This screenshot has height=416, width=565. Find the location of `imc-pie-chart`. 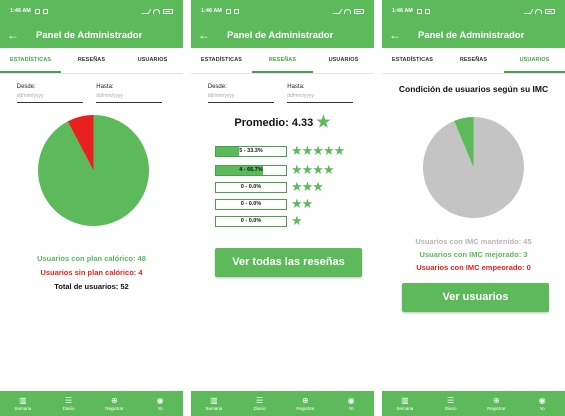

imc-pie-chart is located at coordinates (473, 167).